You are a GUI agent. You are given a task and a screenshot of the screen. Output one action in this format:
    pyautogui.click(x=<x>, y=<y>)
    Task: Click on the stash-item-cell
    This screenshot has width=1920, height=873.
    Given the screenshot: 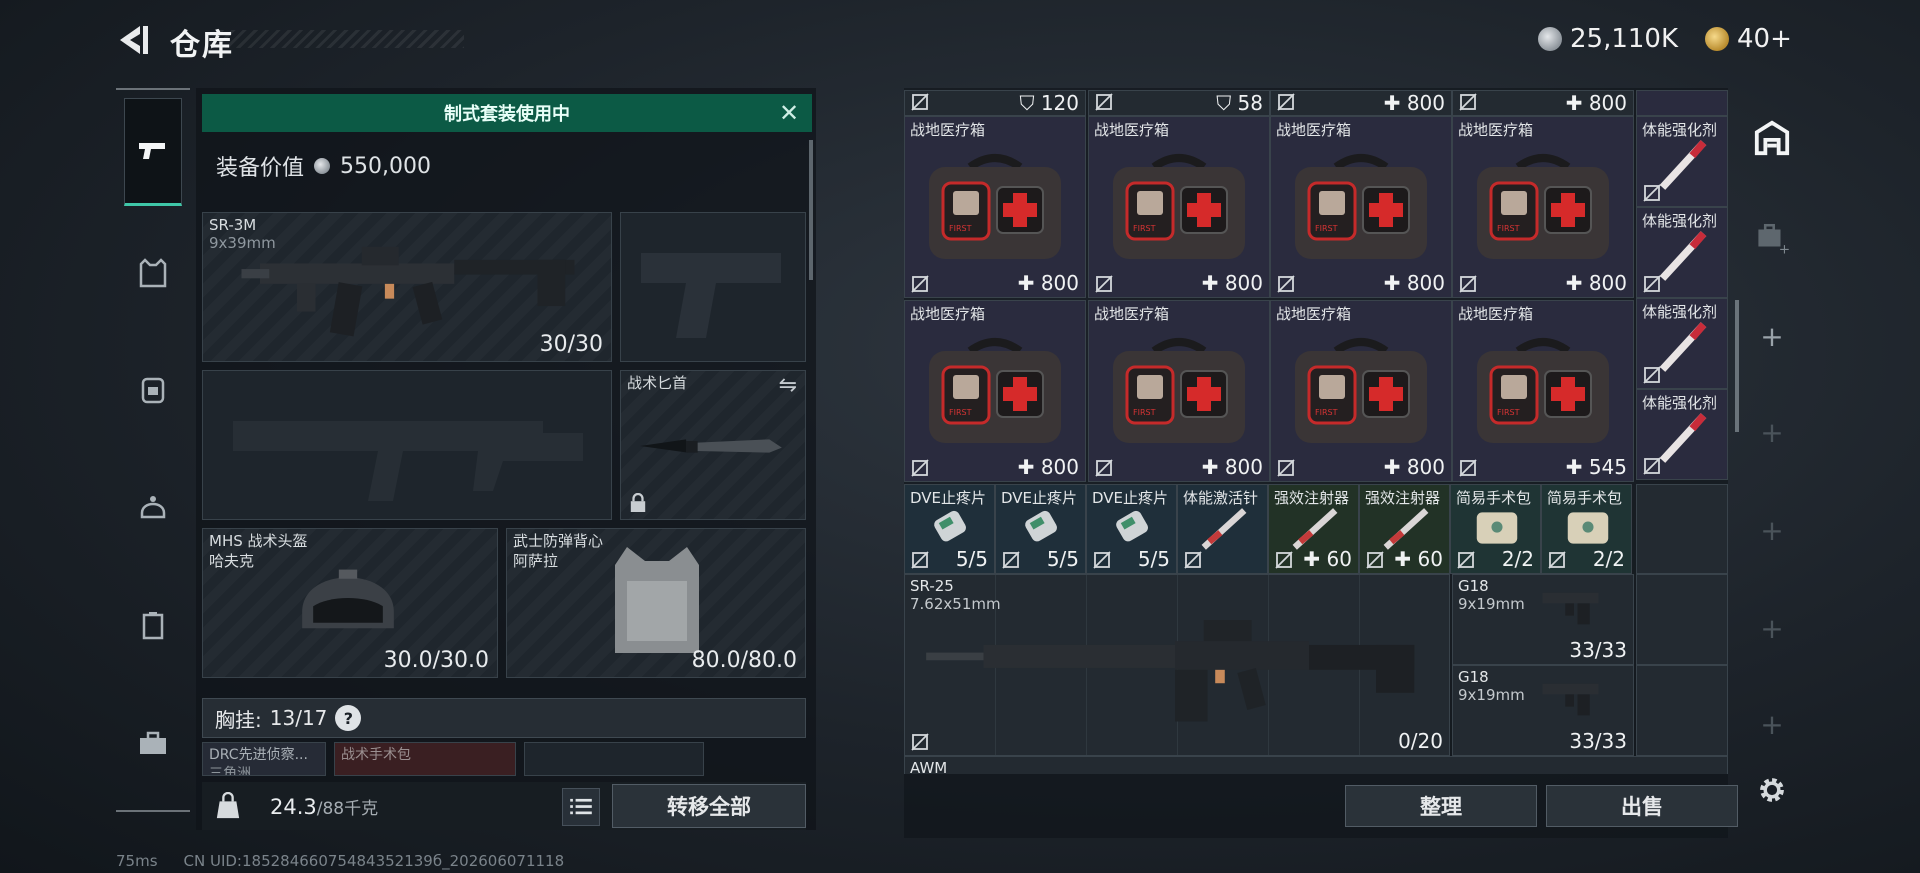 What is the action you would take?
    pyautogui.click(x=1682, y=103)
    